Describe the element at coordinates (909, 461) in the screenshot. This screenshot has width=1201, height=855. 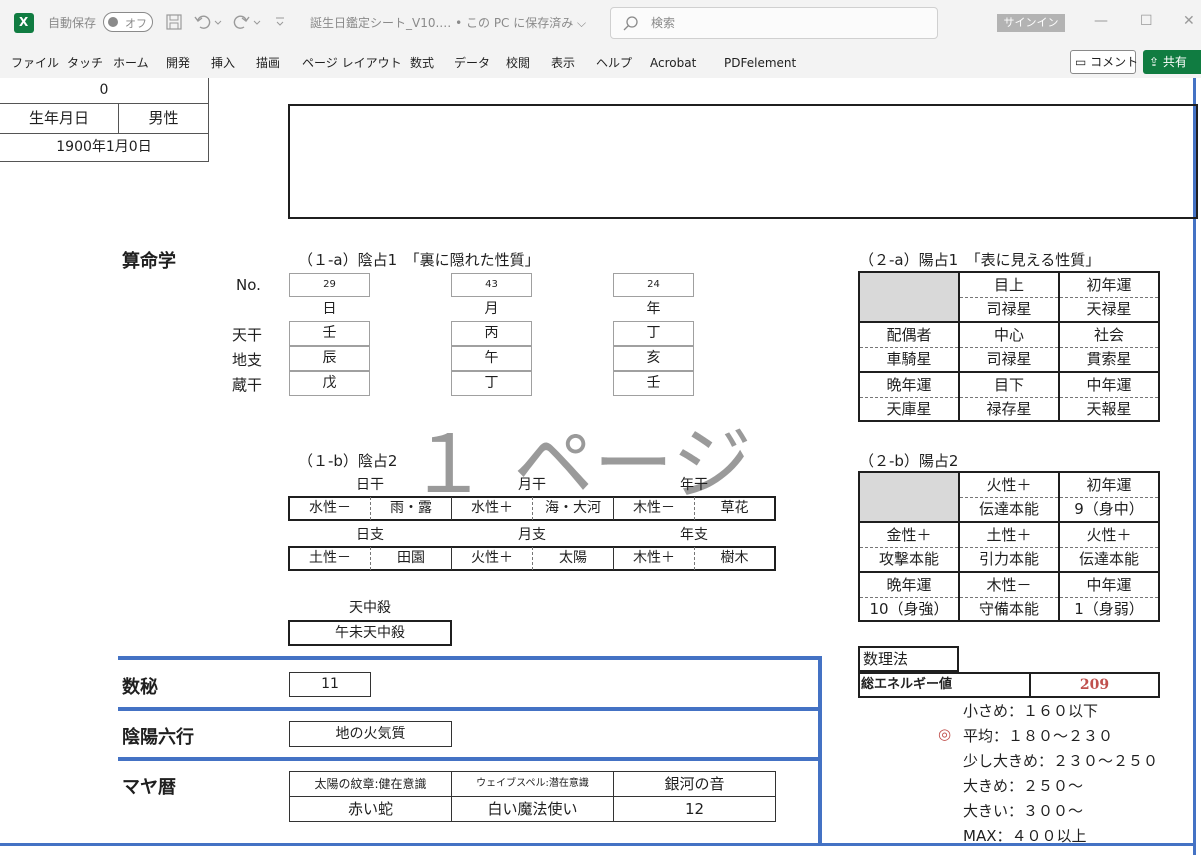
I see `yang2-title: （２-b）陽占2` at that location.